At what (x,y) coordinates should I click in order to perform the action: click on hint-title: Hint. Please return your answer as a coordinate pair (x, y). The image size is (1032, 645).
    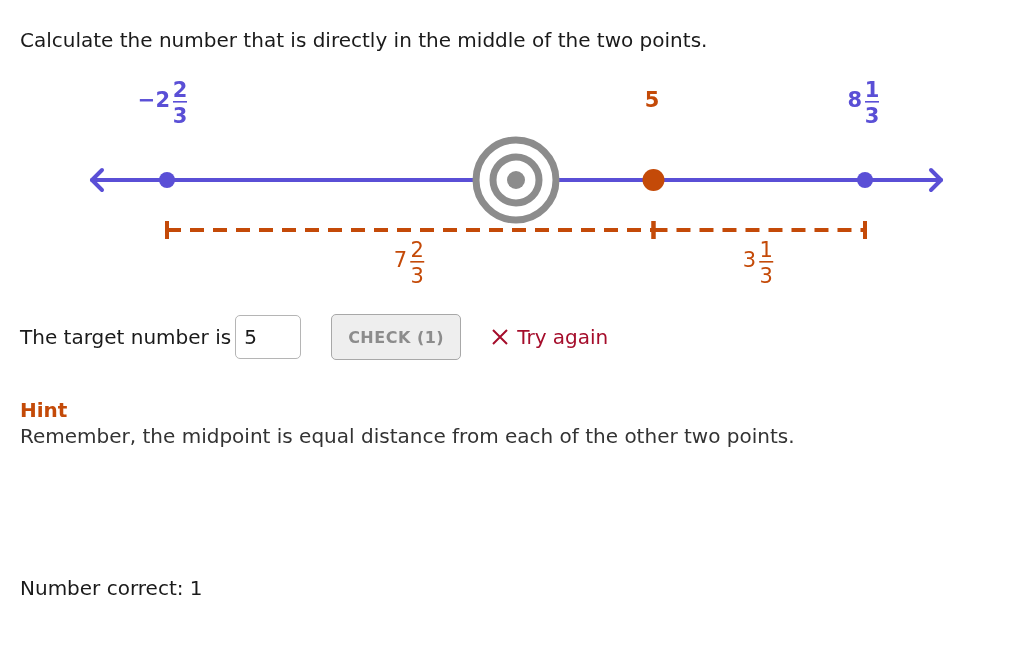
    Looking at the image, I should click on (44, 410).